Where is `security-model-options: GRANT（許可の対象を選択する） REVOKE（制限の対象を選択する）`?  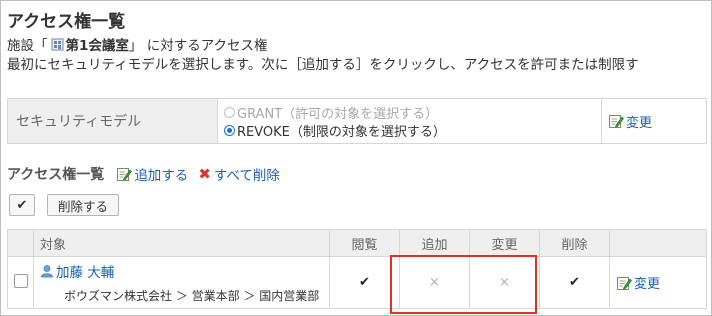
security-model-options: GRANT（許可の対象を選択する） REVOKE（制限の対象を選択する） is located at coordinates (410, 121).